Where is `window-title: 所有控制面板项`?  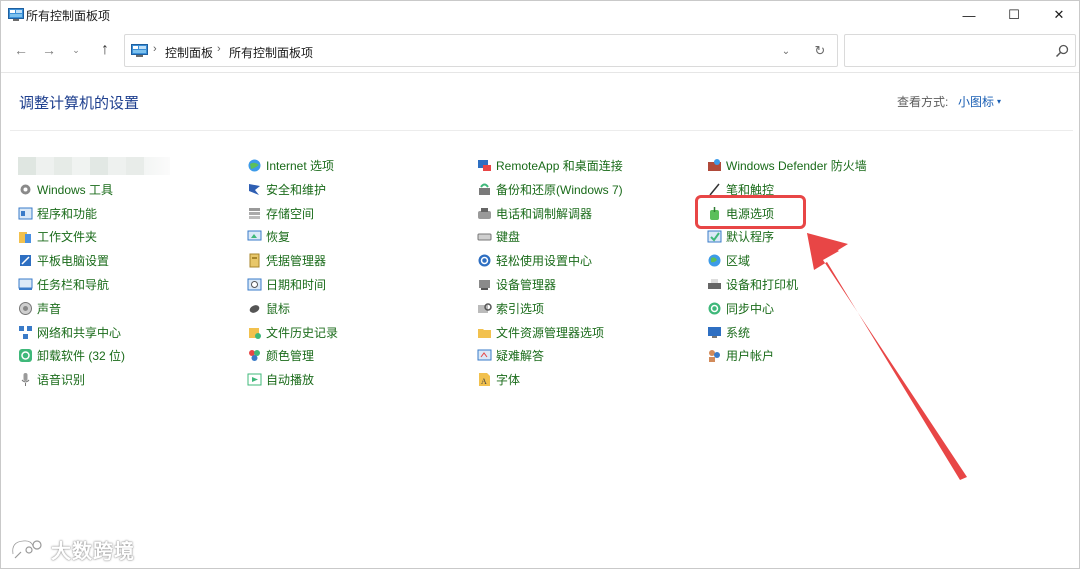 window-title: 所有控制面板项 is located at coordinates (68, 16).